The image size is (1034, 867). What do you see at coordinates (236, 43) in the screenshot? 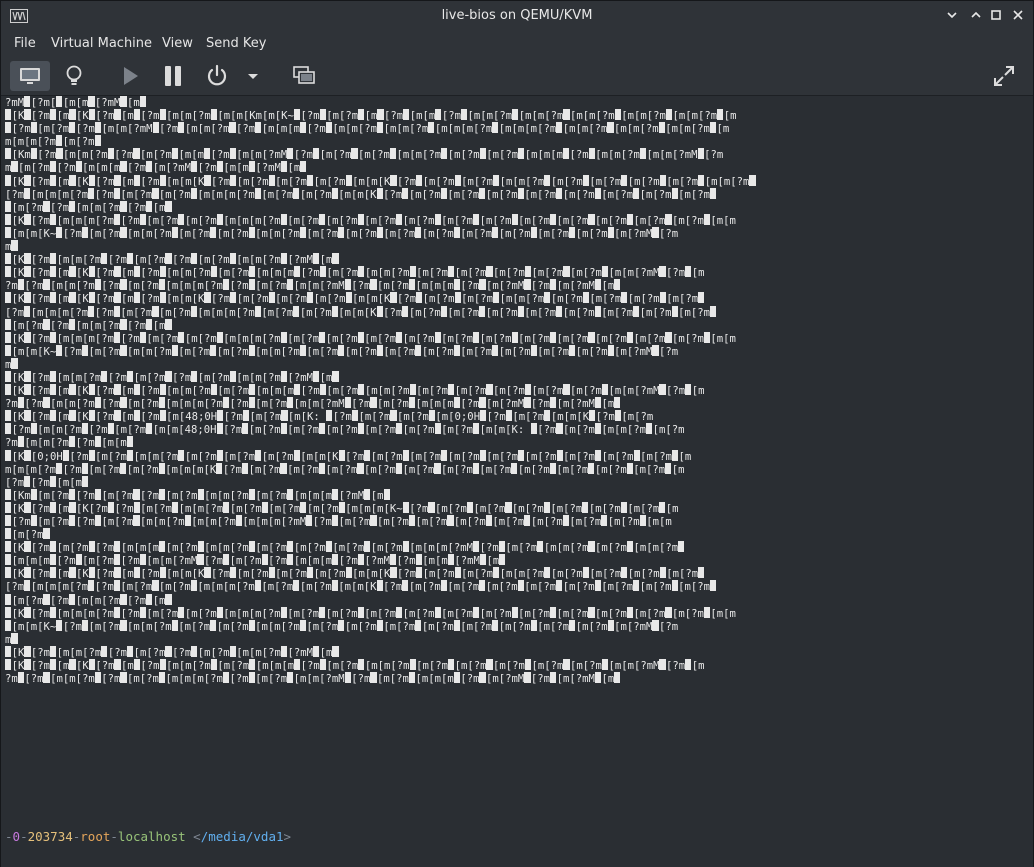
I see `menu-send-key: Send Key` at bounding box center [236, 43].